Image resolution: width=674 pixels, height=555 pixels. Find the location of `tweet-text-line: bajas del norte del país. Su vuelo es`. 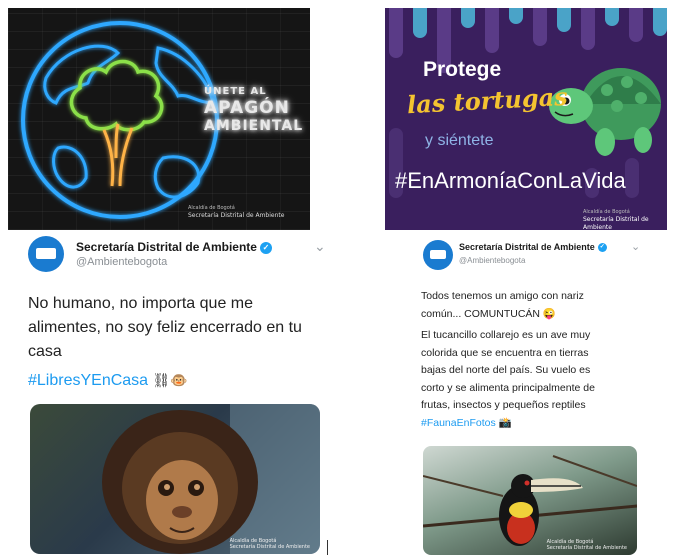

tweet-text-line: bajas del norte del país. Su vuelo es is located at coordinates (506, 370).